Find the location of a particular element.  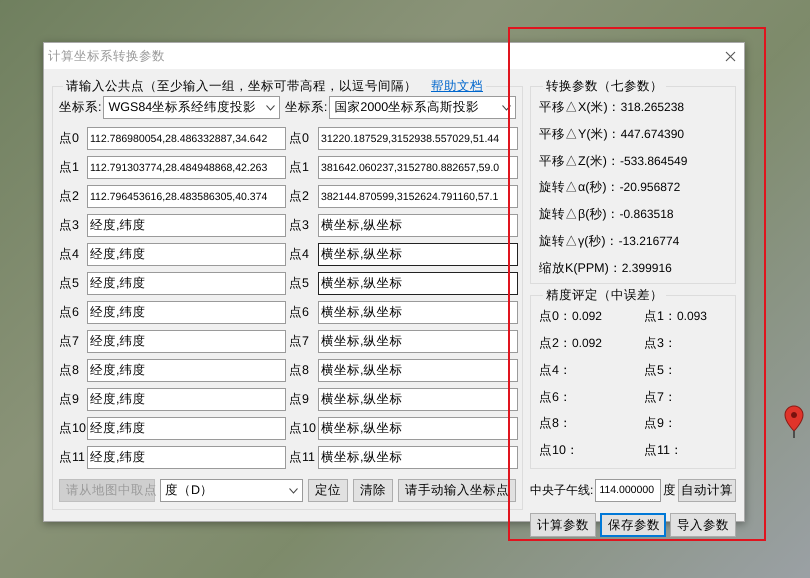

coordinate-field: 31220.187529,3152938.557029,51.44 is located at coordinates (418, 138).